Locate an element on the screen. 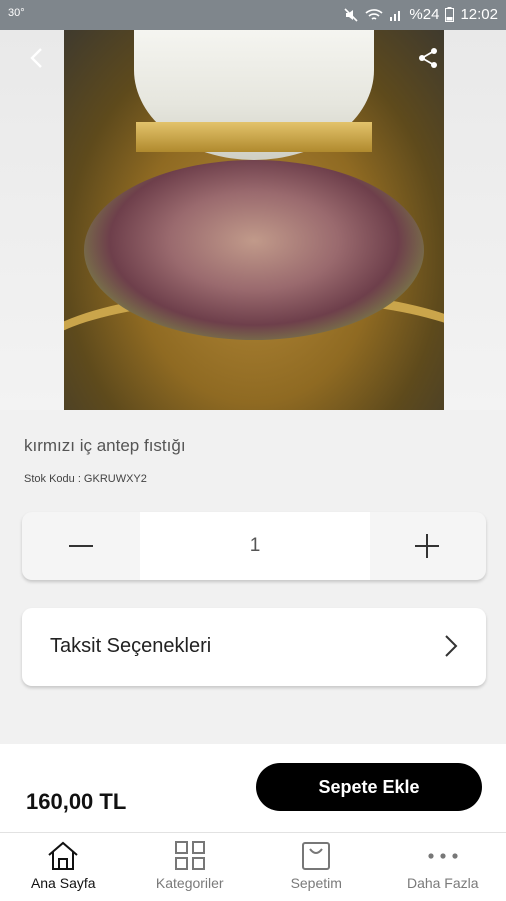 This screenshot has width=506, height=901. add-to-cart-button: Sepete Ekle is located at coordinates (369, 787).